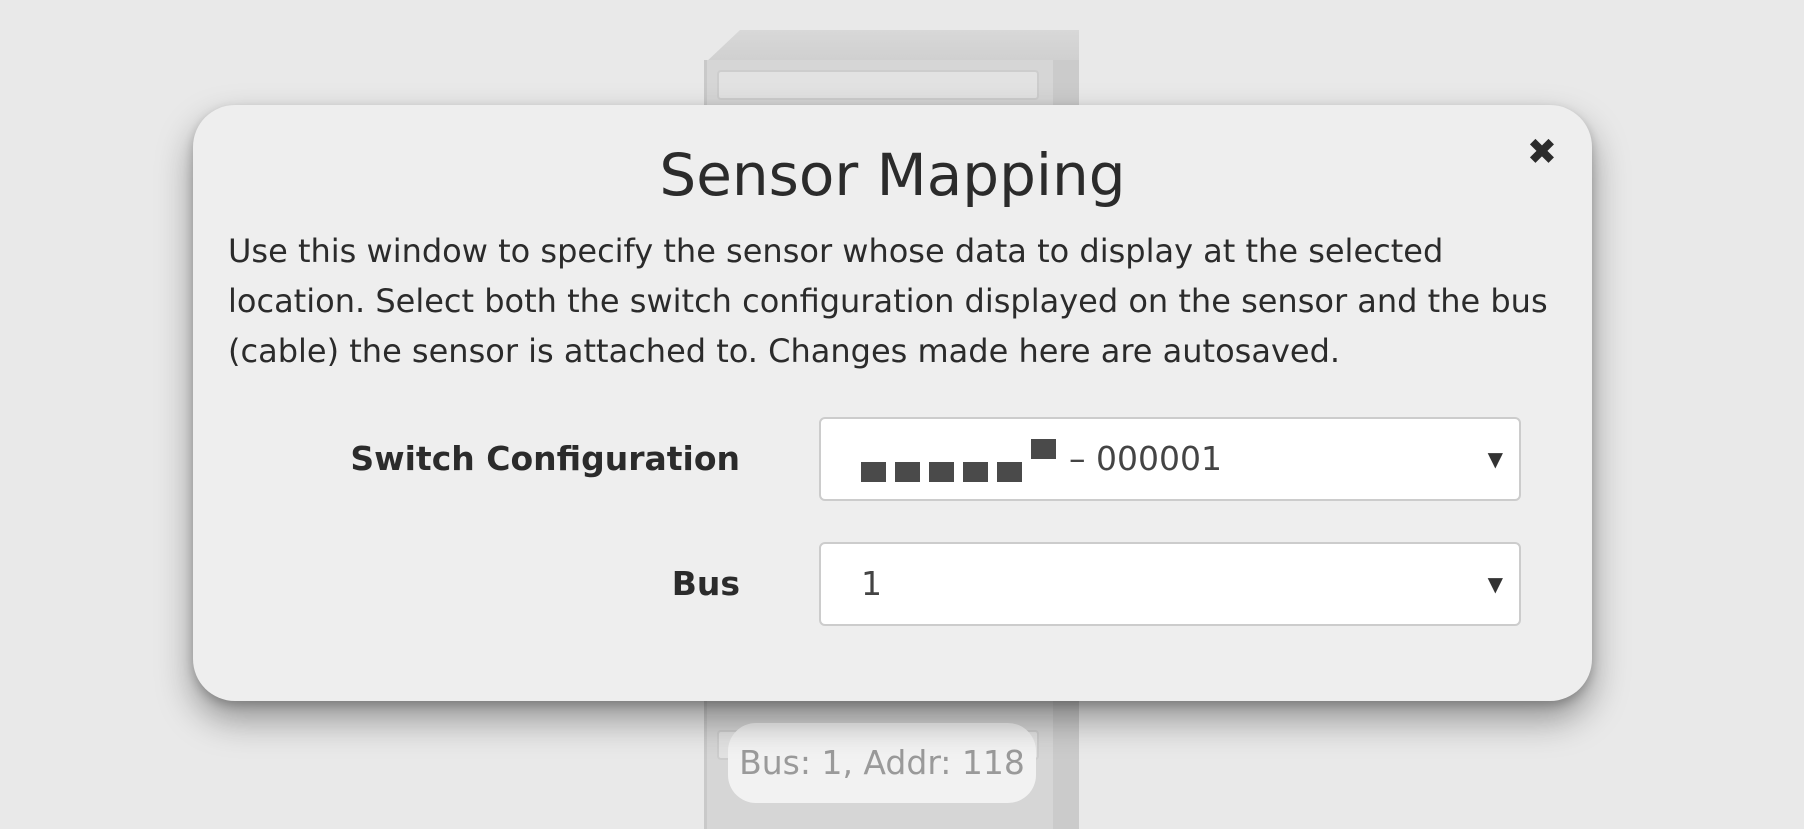 The image size is (1804, 829). I want to click on switch-configuration-label: Switch Configuration, so click(545, 458).